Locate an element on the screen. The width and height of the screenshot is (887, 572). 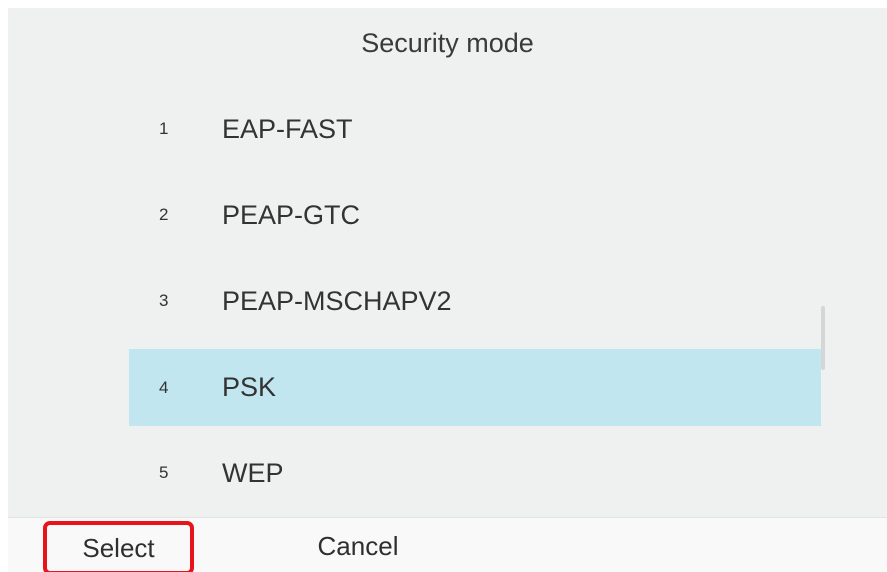
item-number: 2 is located at coordinates (164, 214).